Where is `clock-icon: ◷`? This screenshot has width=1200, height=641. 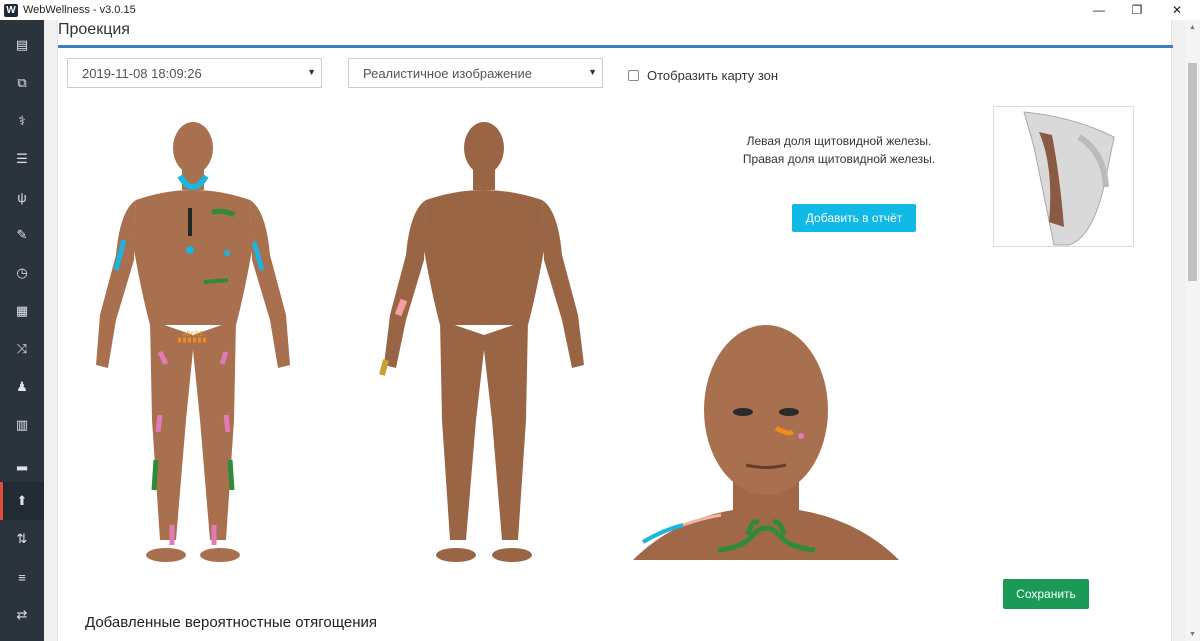 clock-icon: ◷ is located at coordinates (22, 273).